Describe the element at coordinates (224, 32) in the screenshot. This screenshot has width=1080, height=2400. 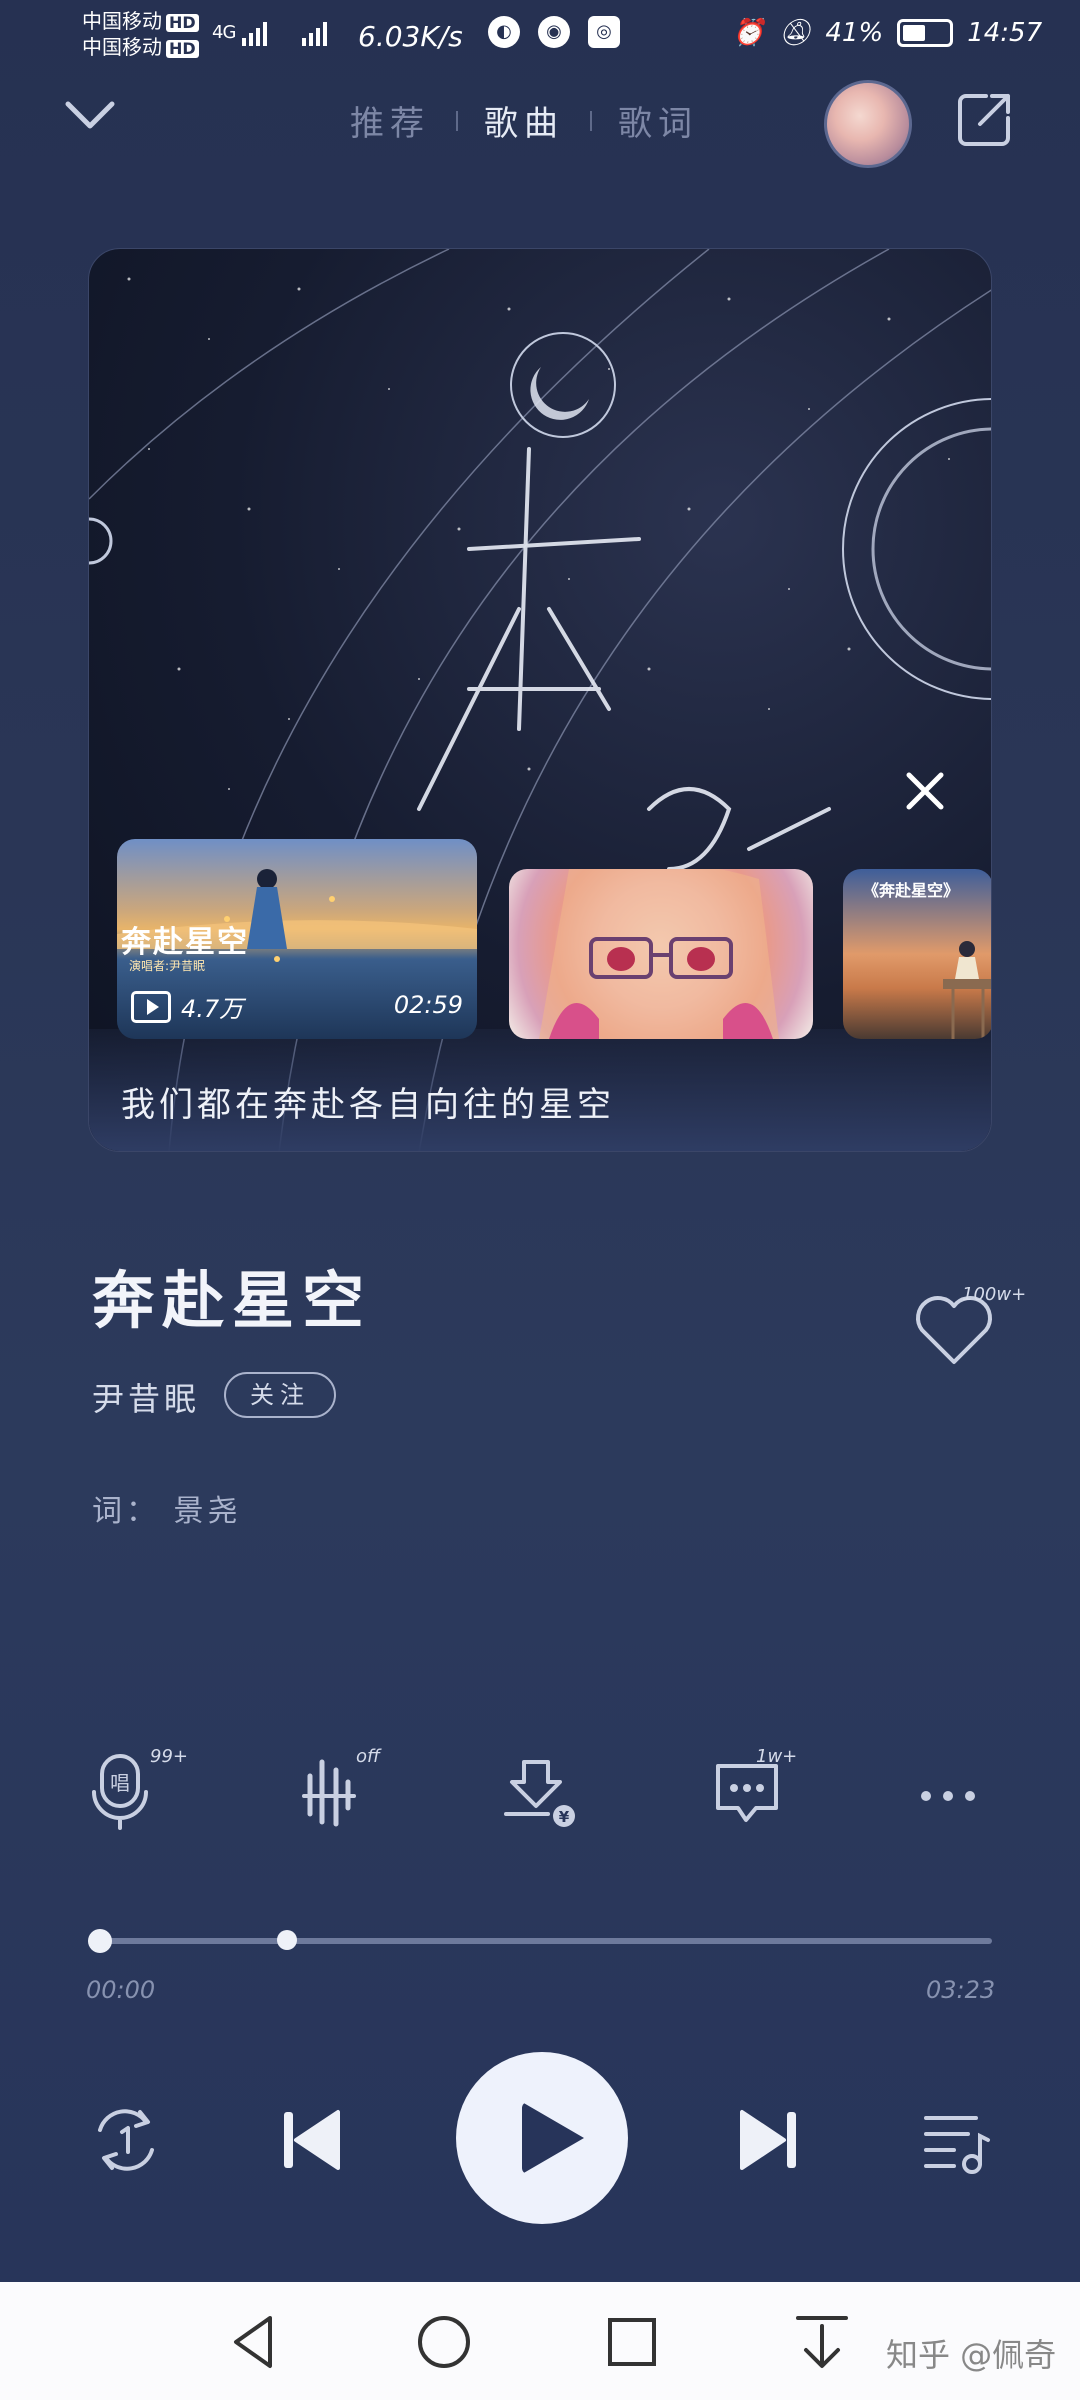
I see `network-type: 4G` at that location.